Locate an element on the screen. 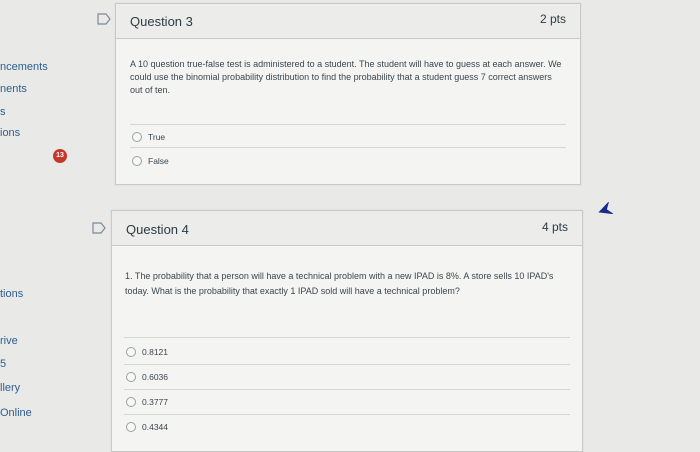 Image resolution: width=700 pixels, height=452 pixels. question-3-title: Question 3 is located at coordinates (161, 21).